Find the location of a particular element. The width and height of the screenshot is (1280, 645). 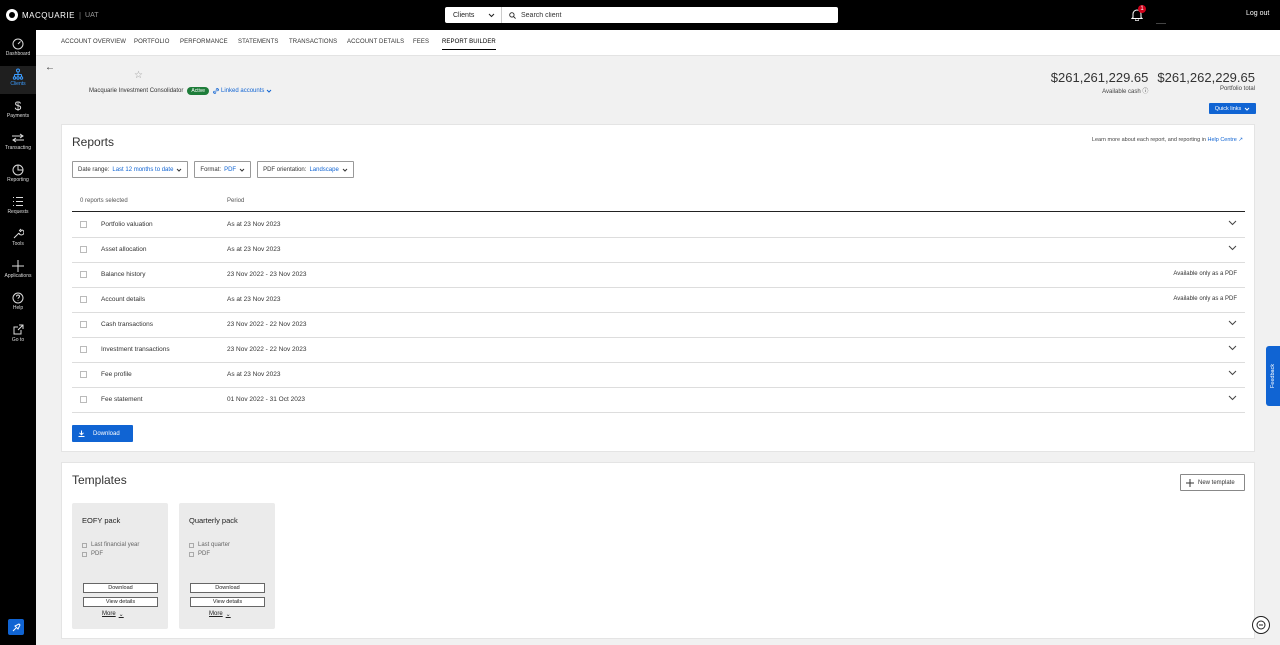

nav-applications: Applications is located at coordinates (18, 272).